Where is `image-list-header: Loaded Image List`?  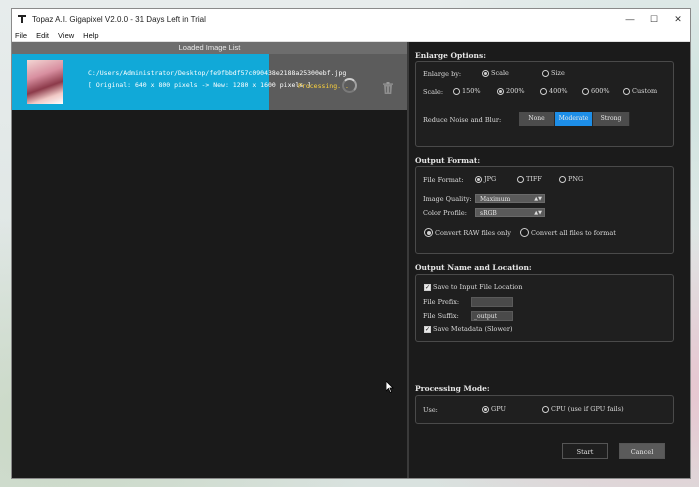
image-list-header: Loaded Image List is located at coordinates (209, 48).